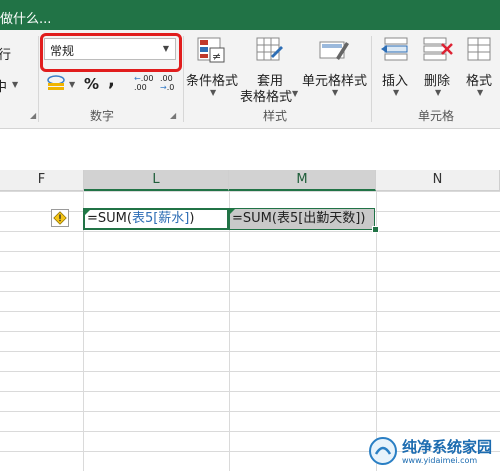  I want to click on cell-l-formula: =SUM(表5[薪水]), so click(156, 219).